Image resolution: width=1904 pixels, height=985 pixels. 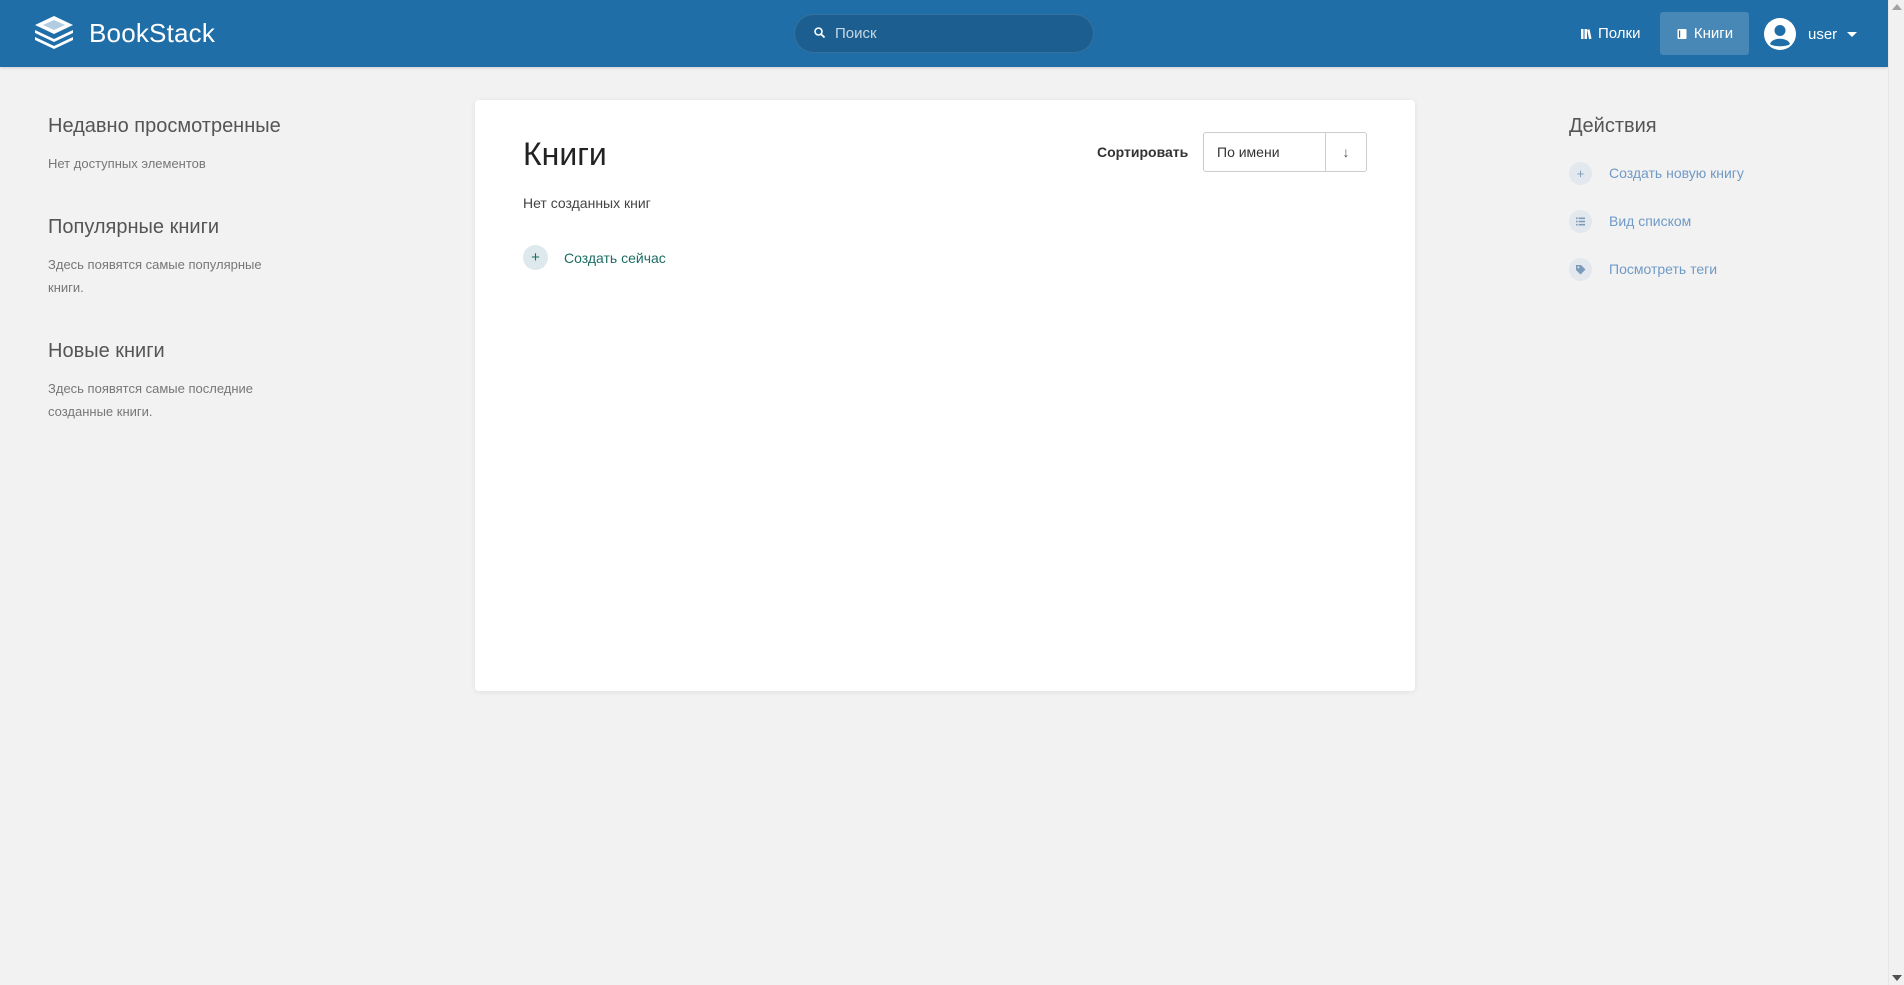 I want to click on book-icon, so click(x=1682, y=33).